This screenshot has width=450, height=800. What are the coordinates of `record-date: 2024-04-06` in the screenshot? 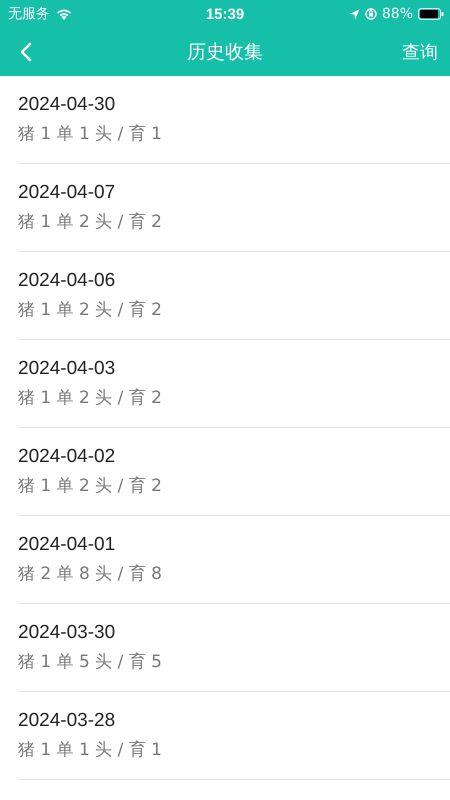 It's located at (67, 281).